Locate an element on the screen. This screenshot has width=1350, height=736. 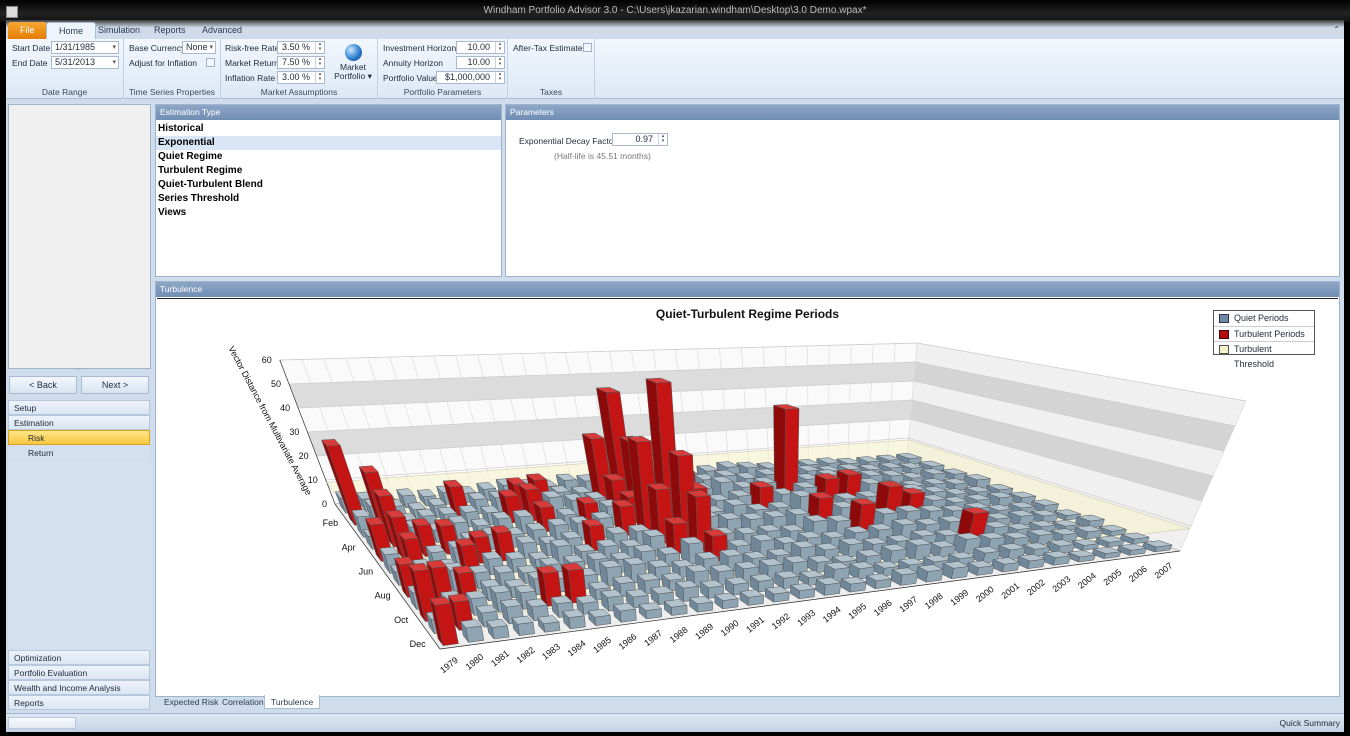
turbulence-header: Turbulence is located at coordinates (747, 289).